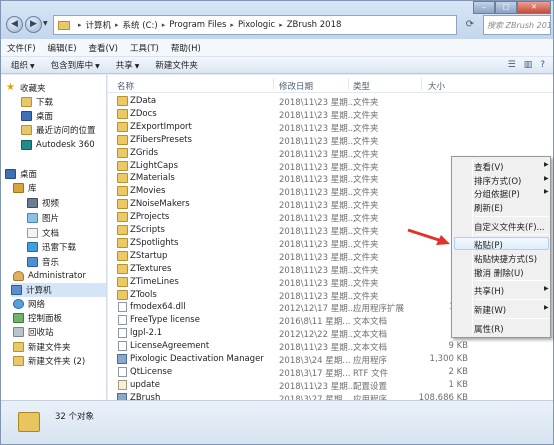 The width and height of the screenshot is (554, 445). I want to click on nav-recent: 最近访问的位置, so click(58, 130).